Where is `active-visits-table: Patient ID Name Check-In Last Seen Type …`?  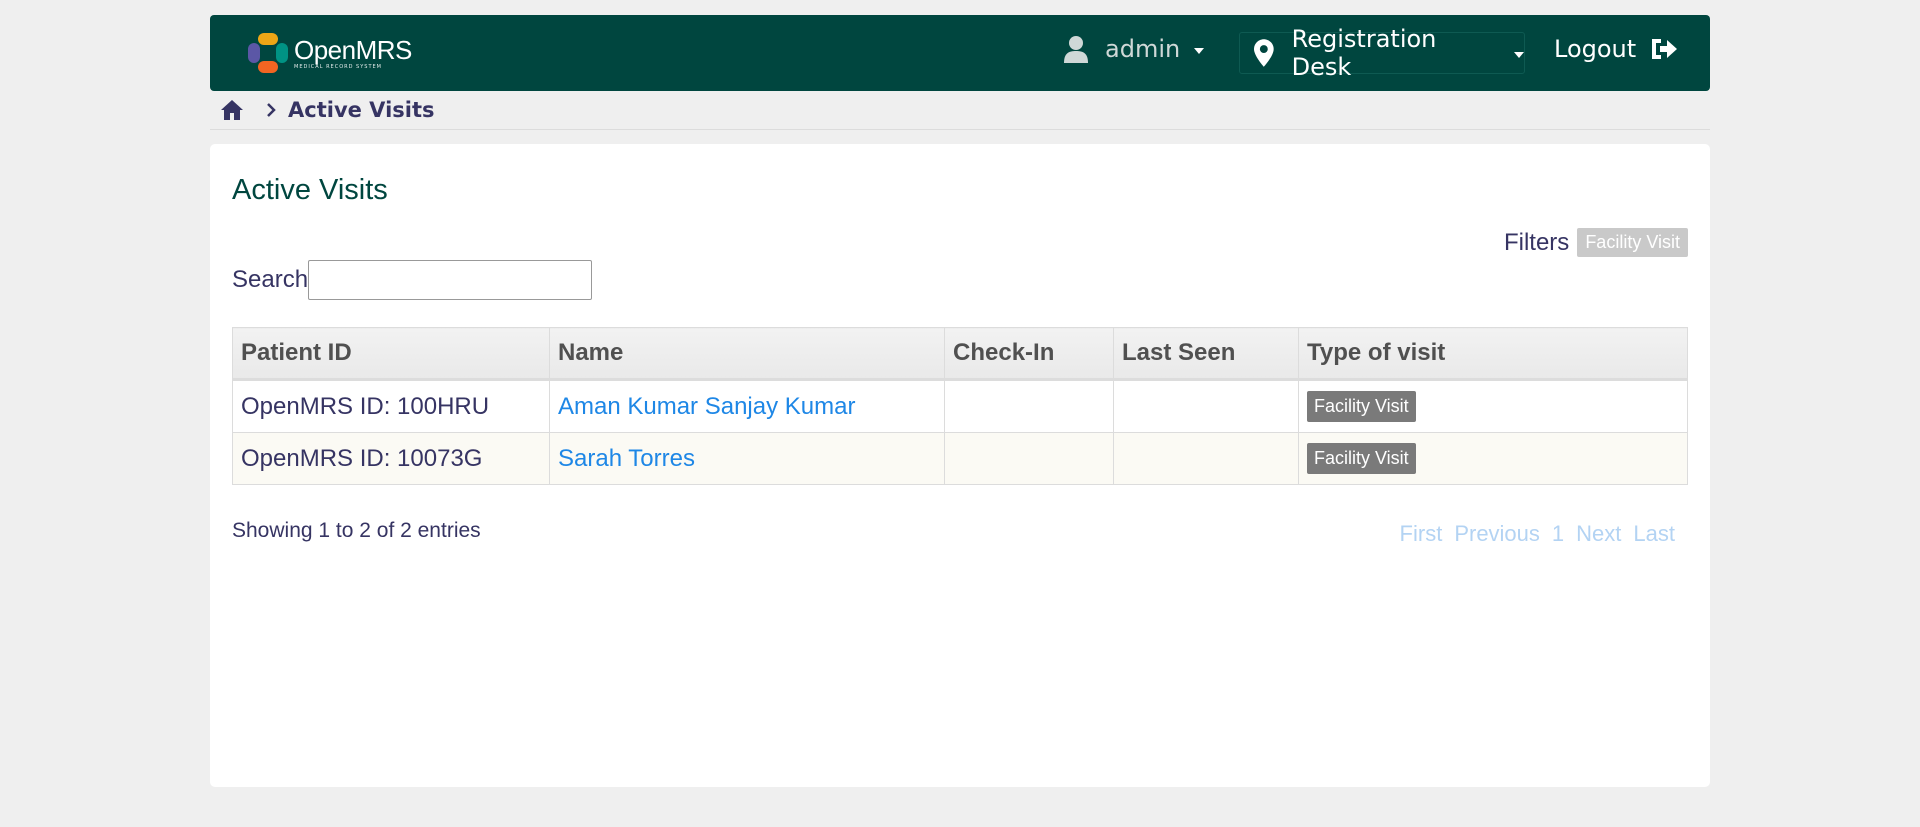
active-visits-table: Patient ID Name Check-In Last Seen Type … is located at coordinates (960, 406).